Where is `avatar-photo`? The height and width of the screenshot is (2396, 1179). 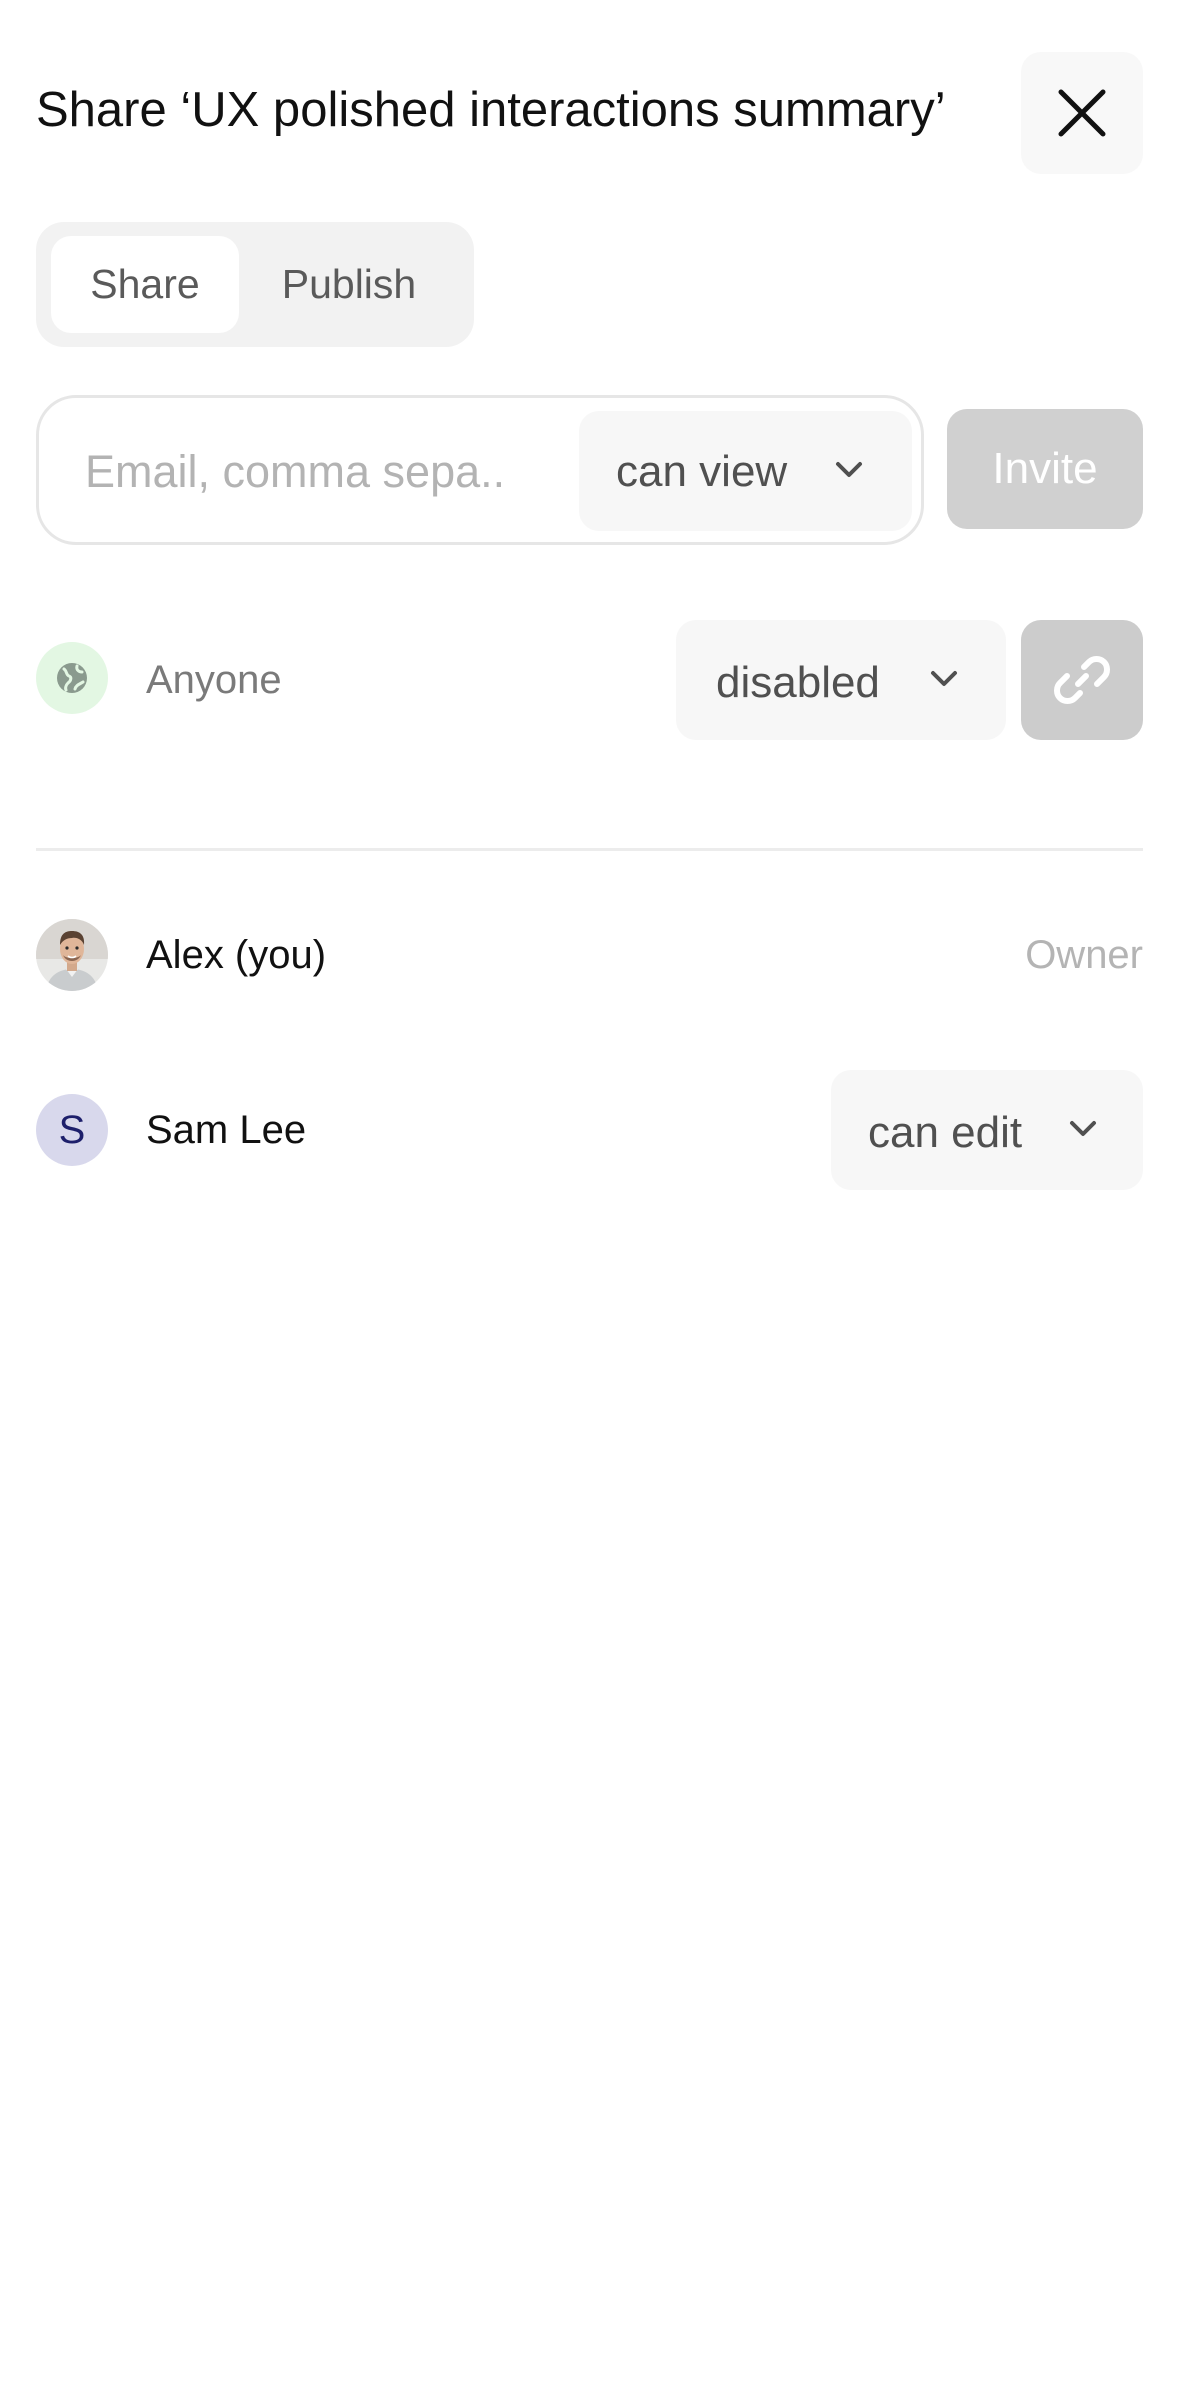
avatar-photo is located at coordinates (72, 955).